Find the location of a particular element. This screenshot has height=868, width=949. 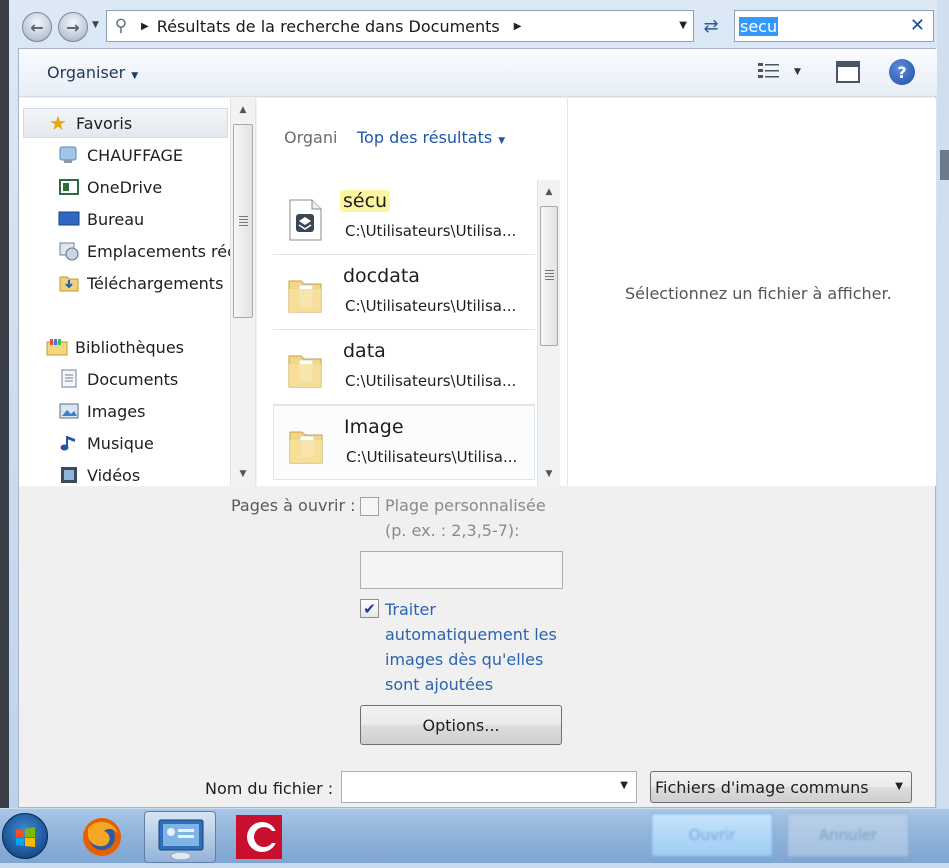

file-icon is located at coordinates (305, 220).